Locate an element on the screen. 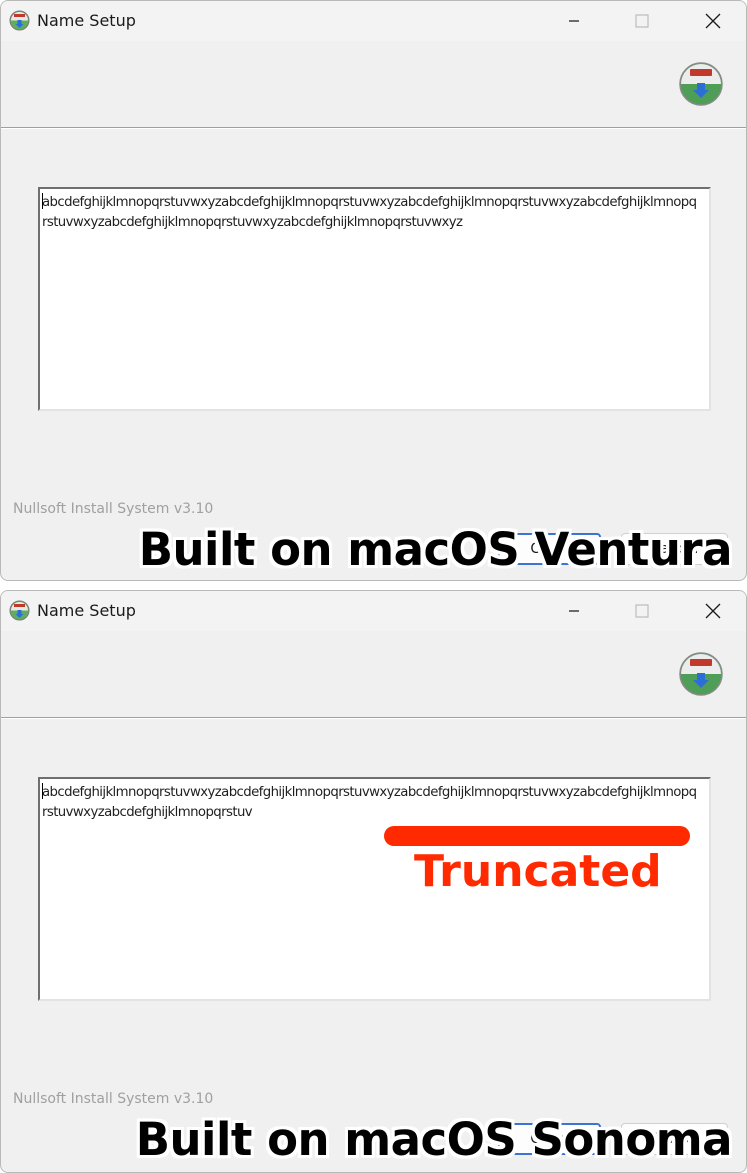 Image resolution: width=747 pixels, height=1173 pixels. truncation-marker-bar is located at coordinates (537, 836).